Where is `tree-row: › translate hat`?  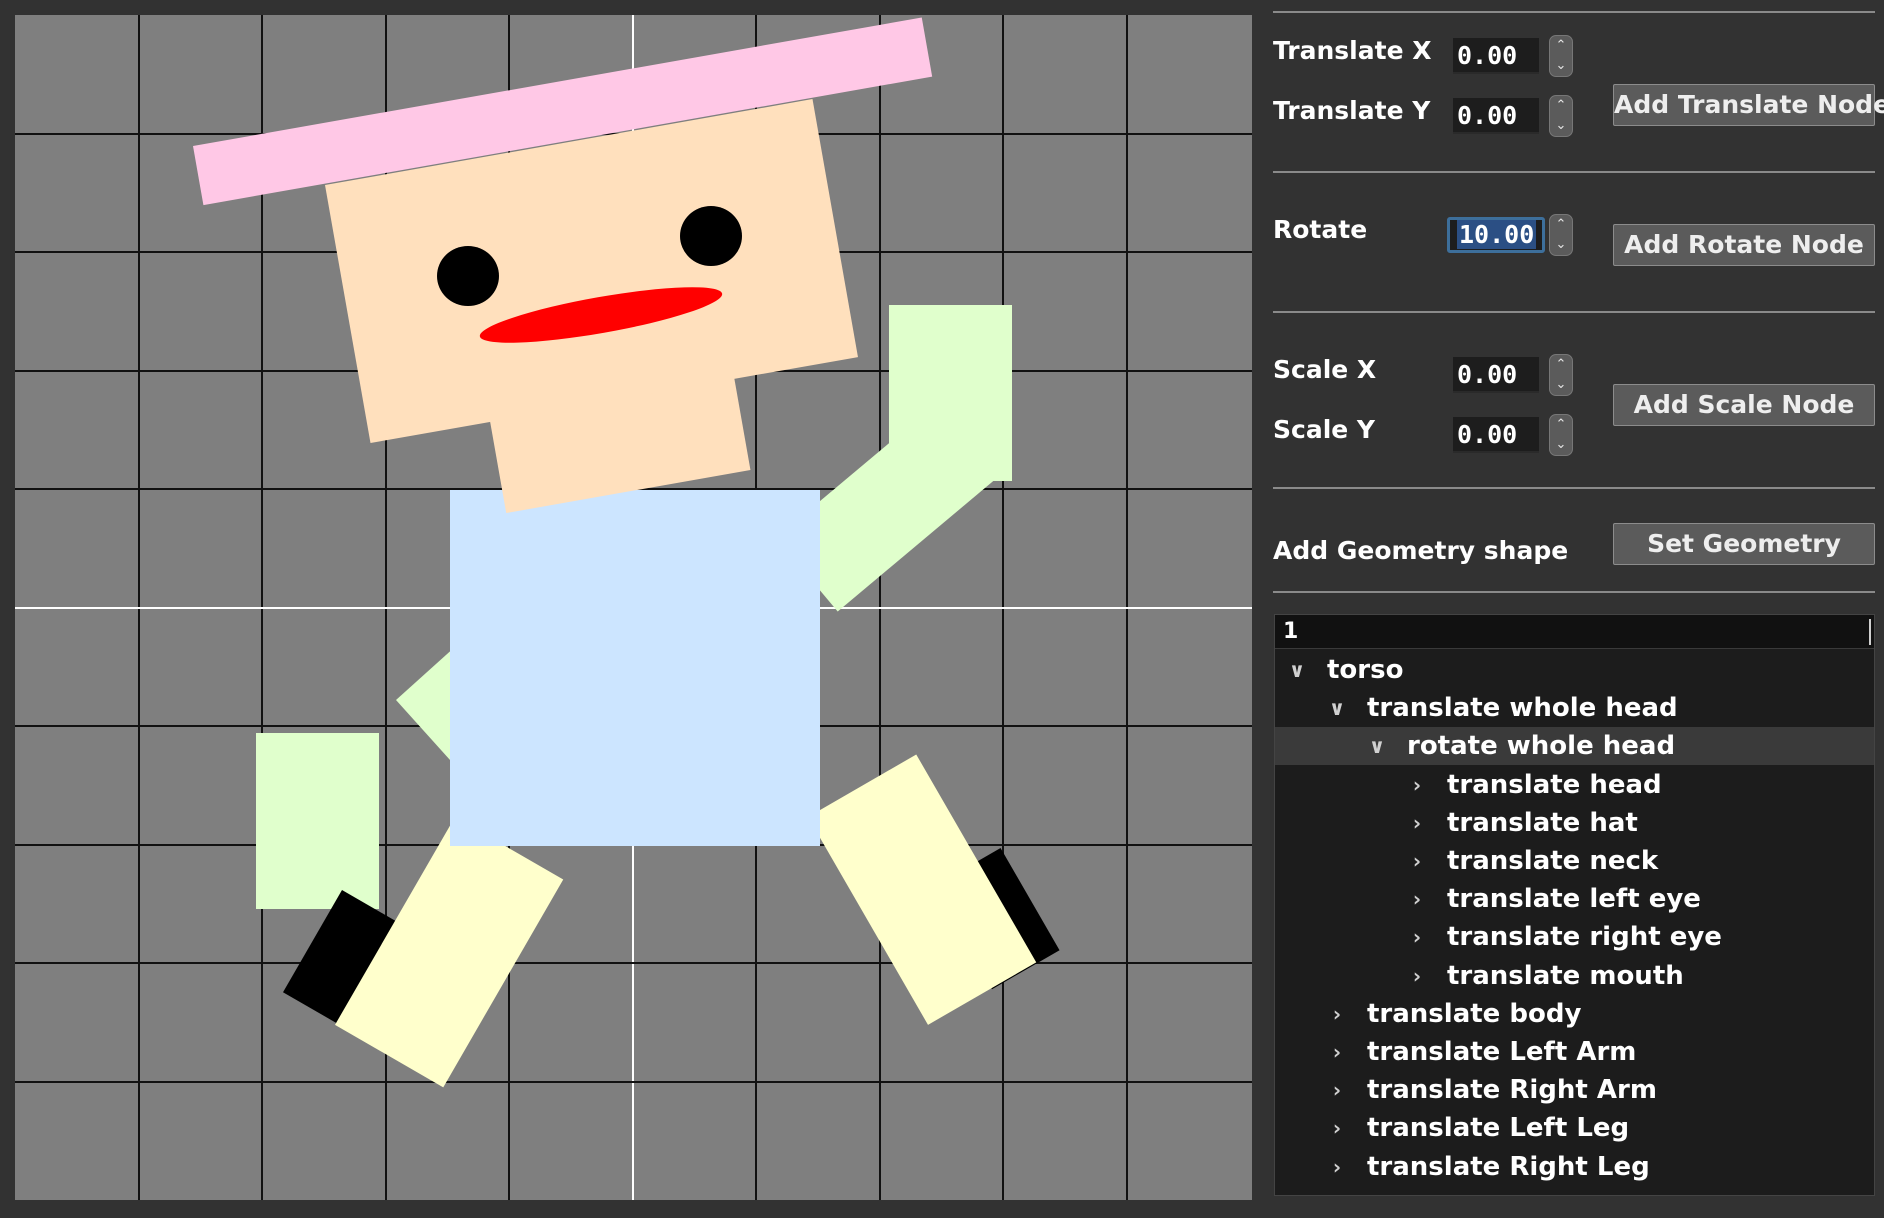
tree-row: › translate hat is located at coordinates (1574, 823).